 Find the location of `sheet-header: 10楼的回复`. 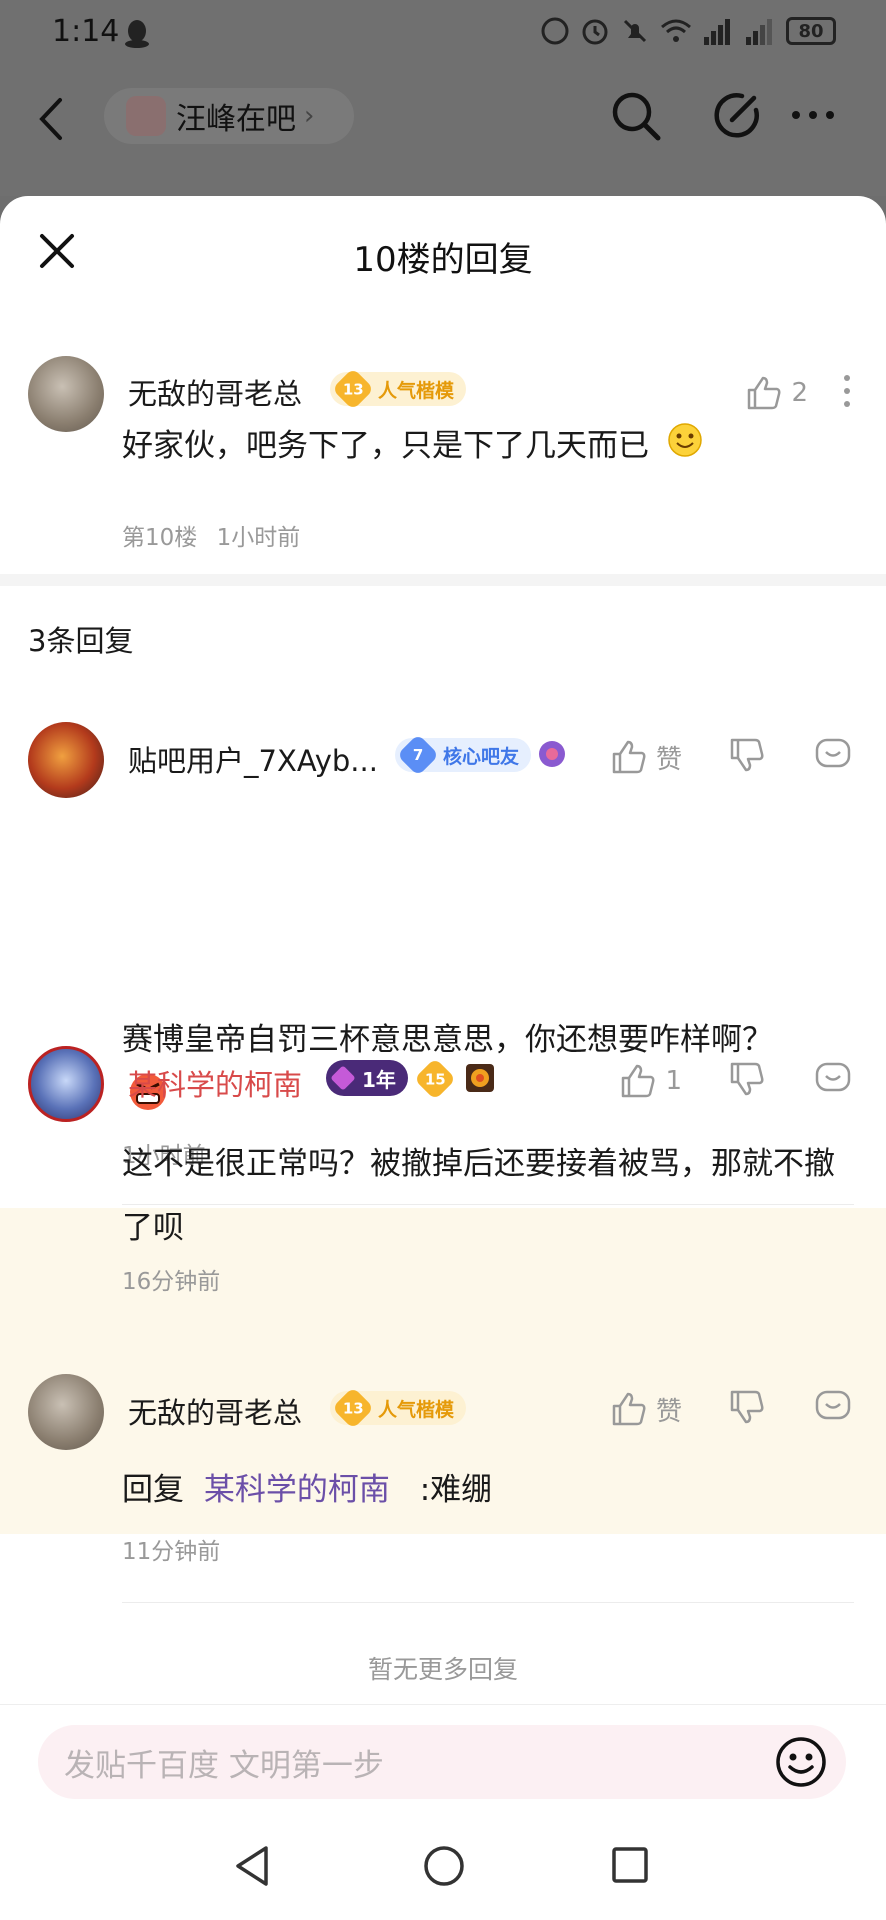

sheet-header: 10楼的回复 is located at coordinates (443, 251).